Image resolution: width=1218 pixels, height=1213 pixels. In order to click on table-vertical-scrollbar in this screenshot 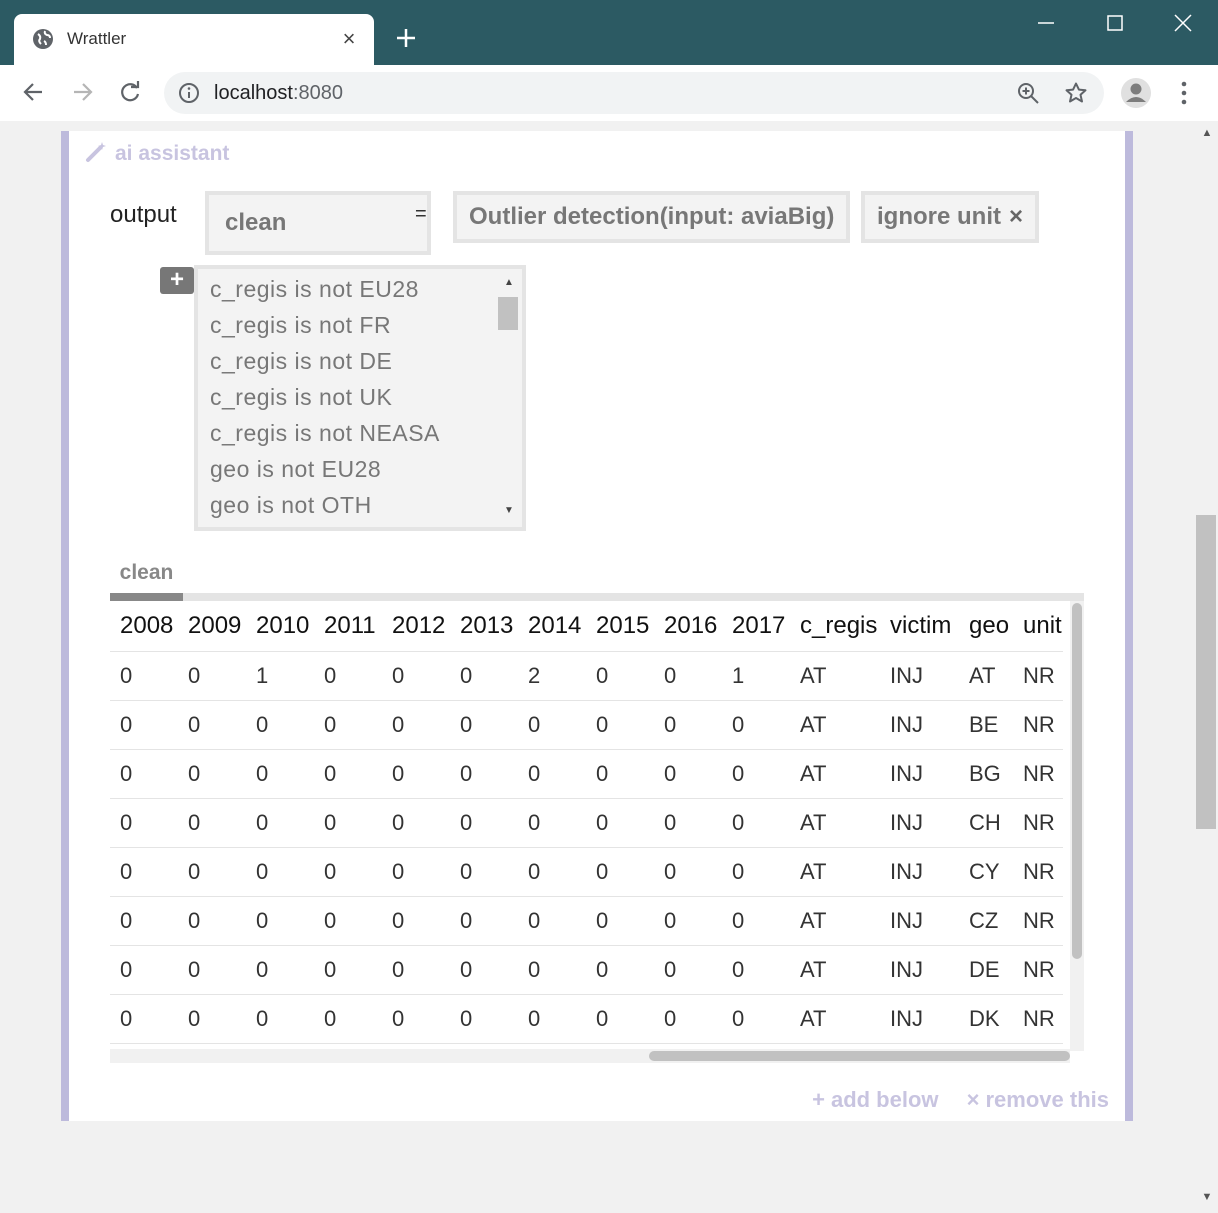, I will do `click(1077, 826)`.